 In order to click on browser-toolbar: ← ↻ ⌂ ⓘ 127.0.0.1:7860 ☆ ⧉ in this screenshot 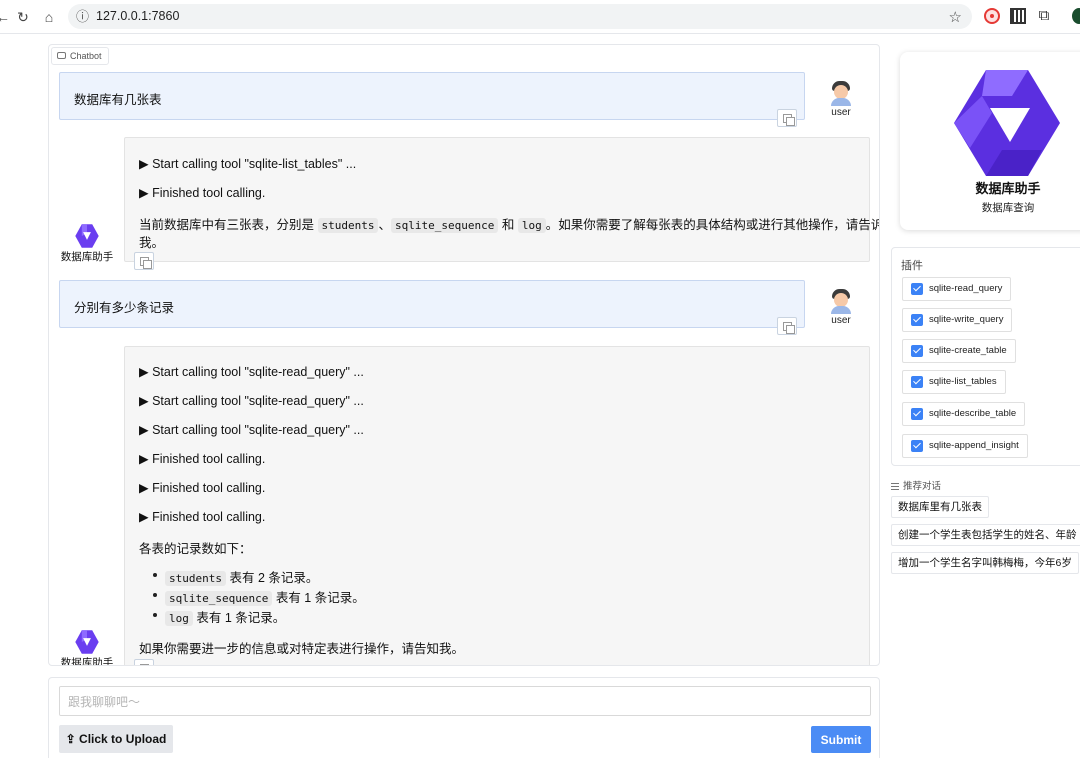, I will do `click(540, 17)`.